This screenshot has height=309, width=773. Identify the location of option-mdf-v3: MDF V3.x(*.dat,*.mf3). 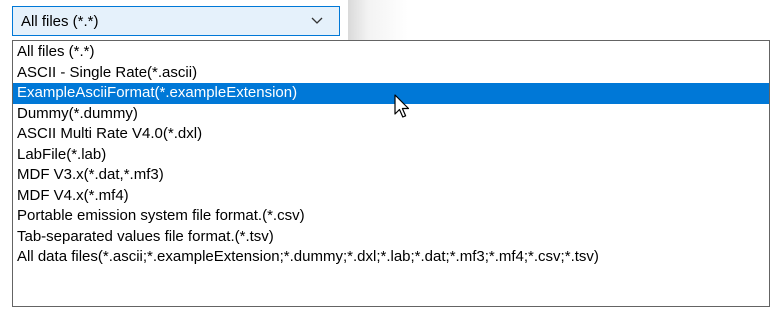
(391, 175).